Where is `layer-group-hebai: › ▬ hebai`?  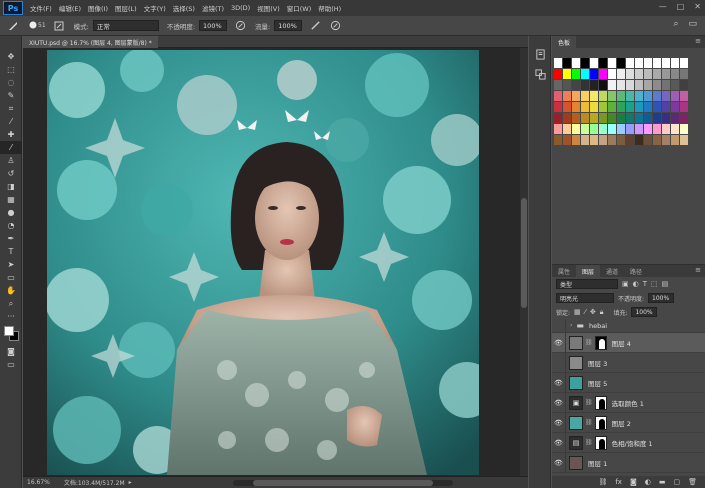 layer-group-hebai: › ▬ hebai is located at coordinates (628, 325).